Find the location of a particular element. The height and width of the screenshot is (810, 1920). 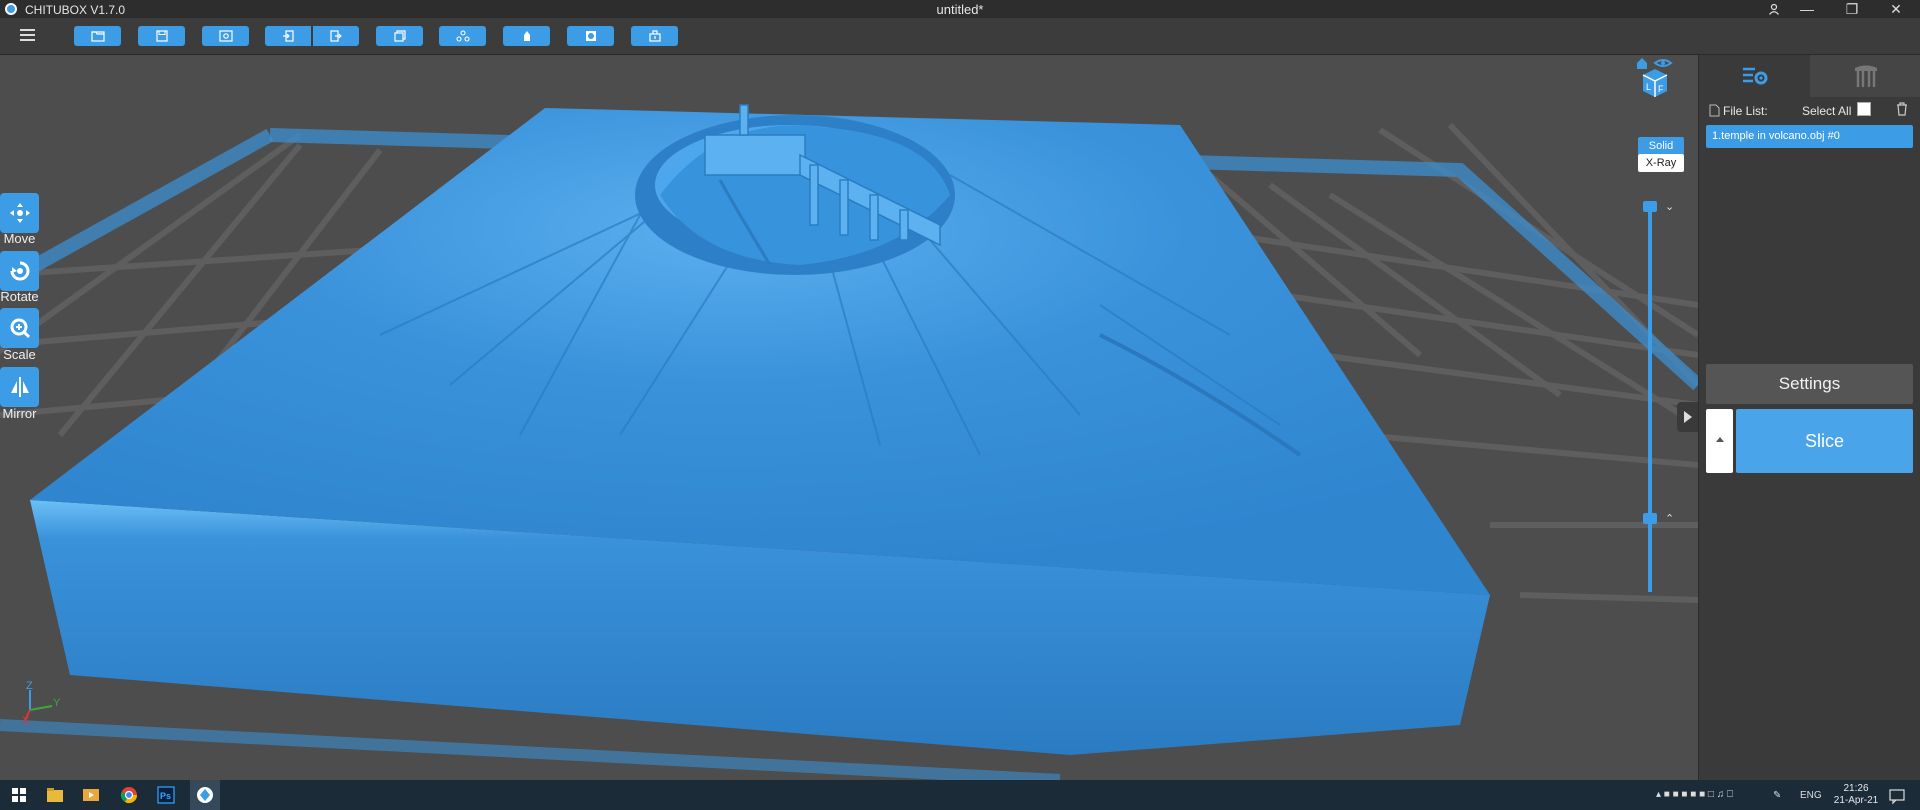

scale-tool-button is located at coordinates (19, 328).